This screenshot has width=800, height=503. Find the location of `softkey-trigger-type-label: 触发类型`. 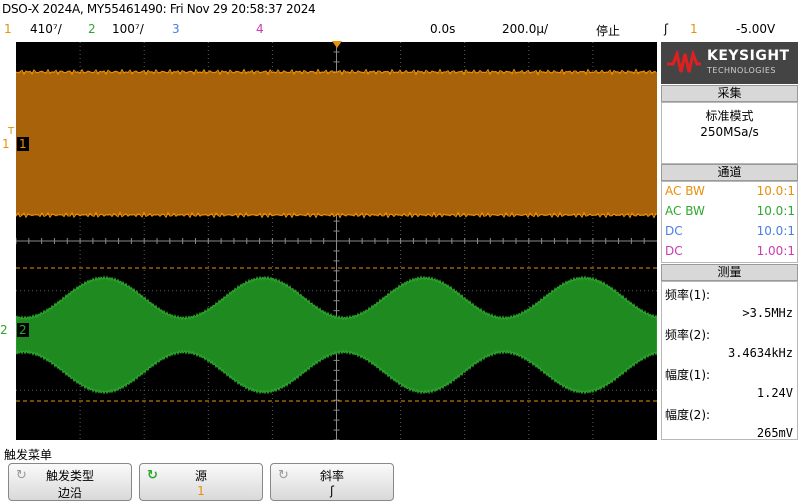

softkey-trigger-type-label: 触发类型 is located at coordinates (69, 476).